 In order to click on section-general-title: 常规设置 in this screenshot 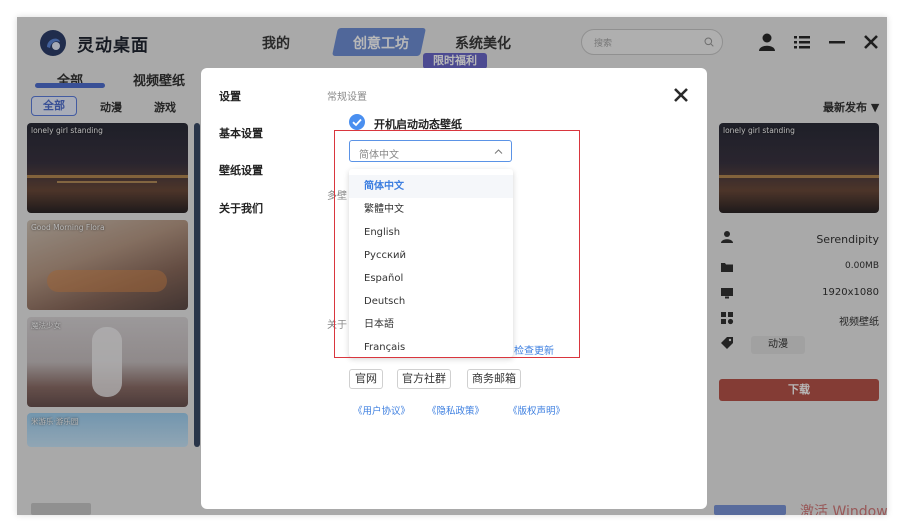, I will do `click(347, 97)`.